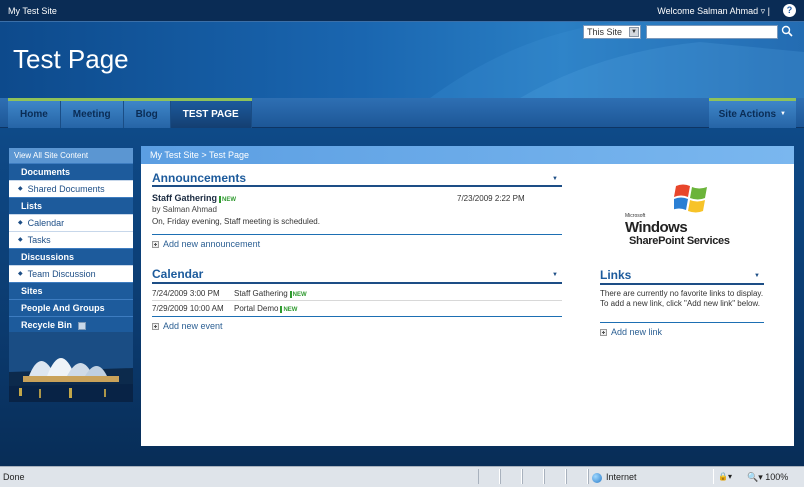 This screenshot has width=804, height=487. What do you see at coordinates (713, 11) in the screenshot?
I see `welcome-menu: Welcome Salman Ahmad ▿ |` at bounding box center [713, 11].